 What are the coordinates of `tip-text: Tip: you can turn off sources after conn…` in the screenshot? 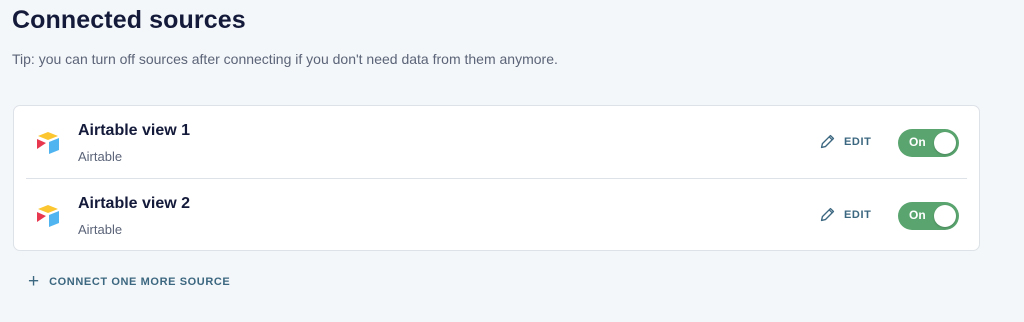 It's located at (285, 59).